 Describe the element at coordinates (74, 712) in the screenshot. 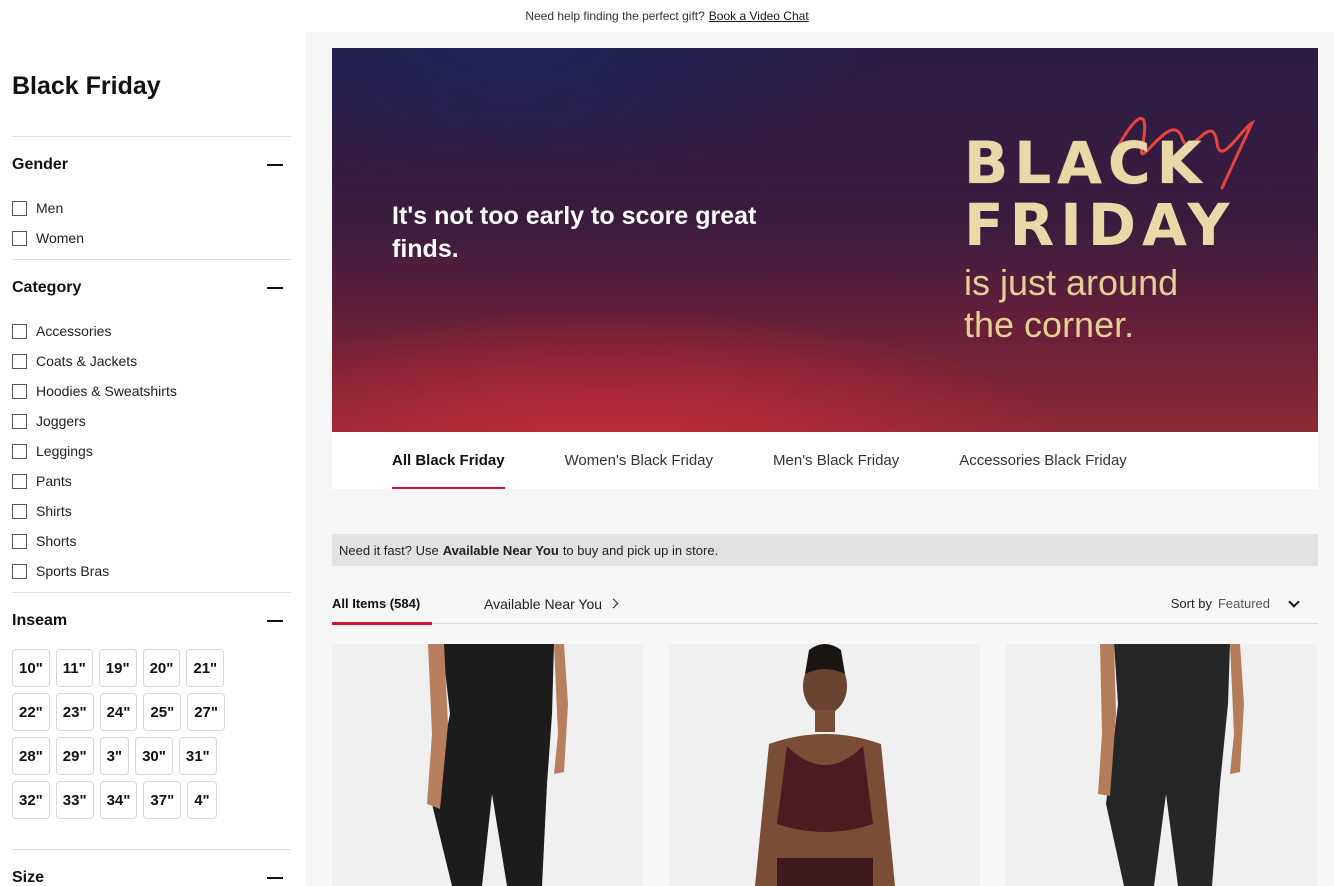

I see `inseam-chip: 23"` at that location.